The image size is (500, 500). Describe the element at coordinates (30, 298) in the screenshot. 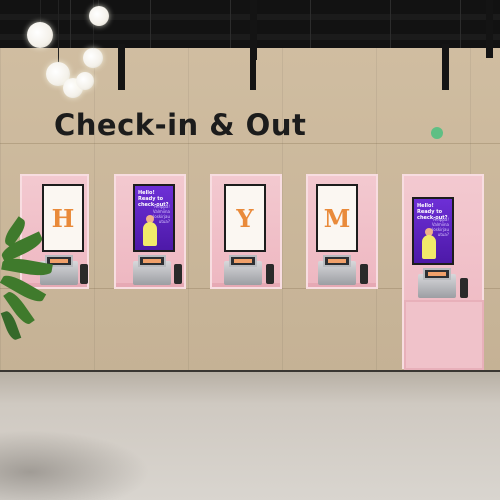

I see `potted-plant` at that location.